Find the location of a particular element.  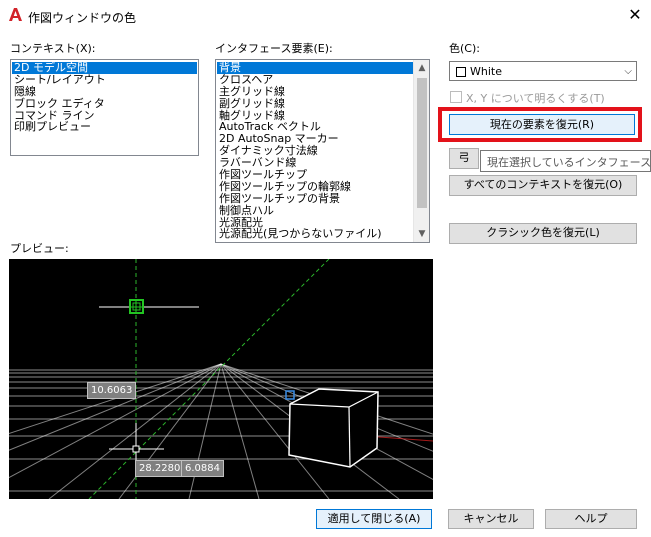

tooltip: 現在選択しているインタフェース要素 is located at coordinates (565, 161).